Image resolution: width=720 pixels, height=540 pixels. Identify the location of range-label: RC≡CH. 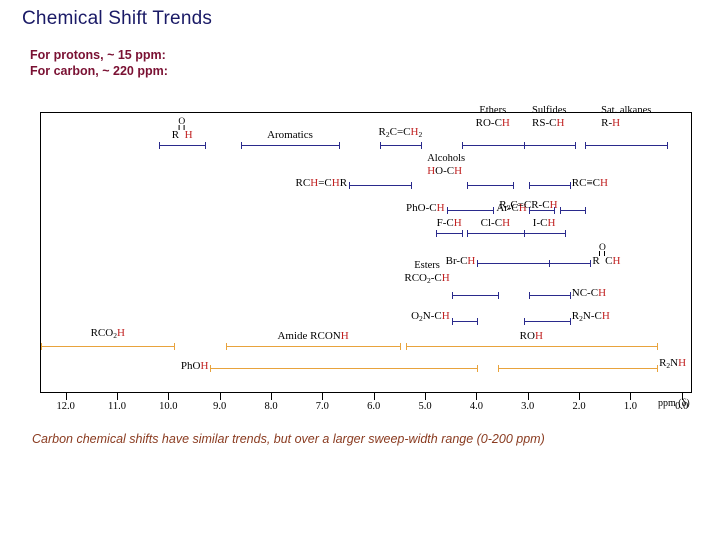
(589, 183).